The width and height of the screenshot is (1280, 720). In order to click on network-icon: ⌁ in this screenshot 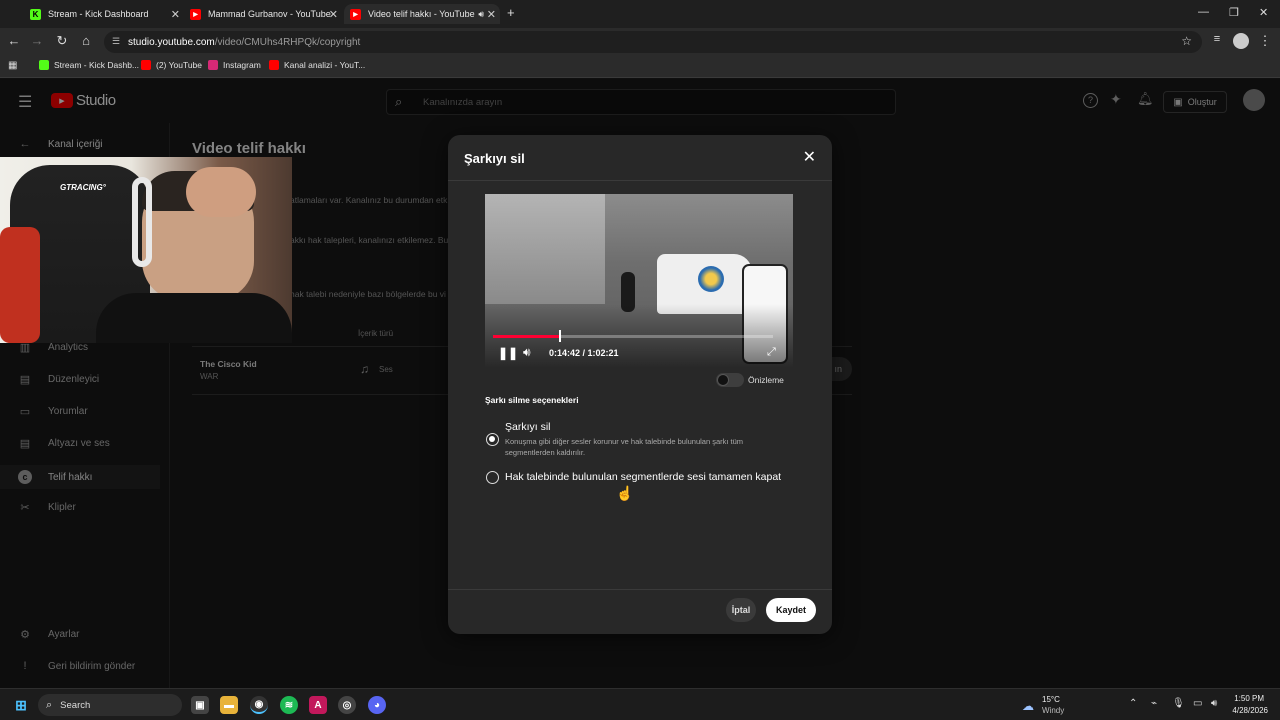, I will do `click(1154, 703)`.